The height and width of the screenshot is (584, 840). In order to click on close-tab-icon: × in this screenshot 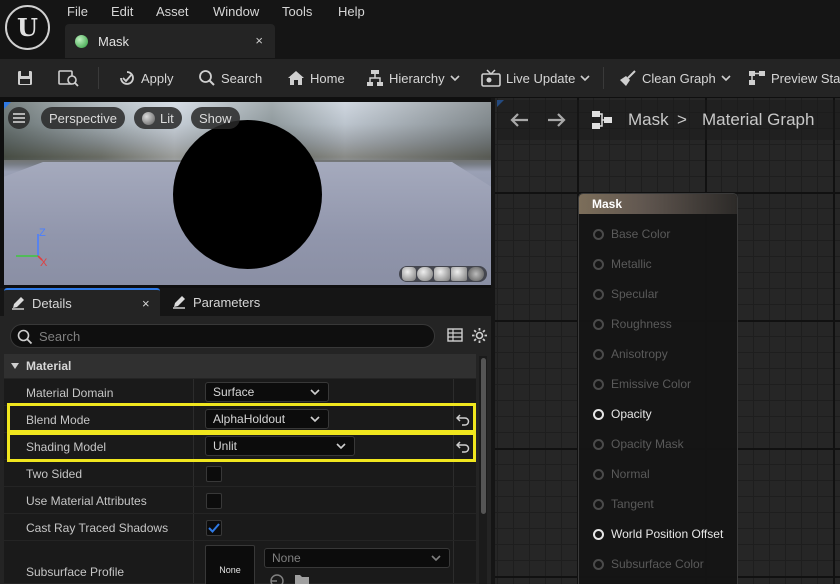, I will do `click(259, 40)`.